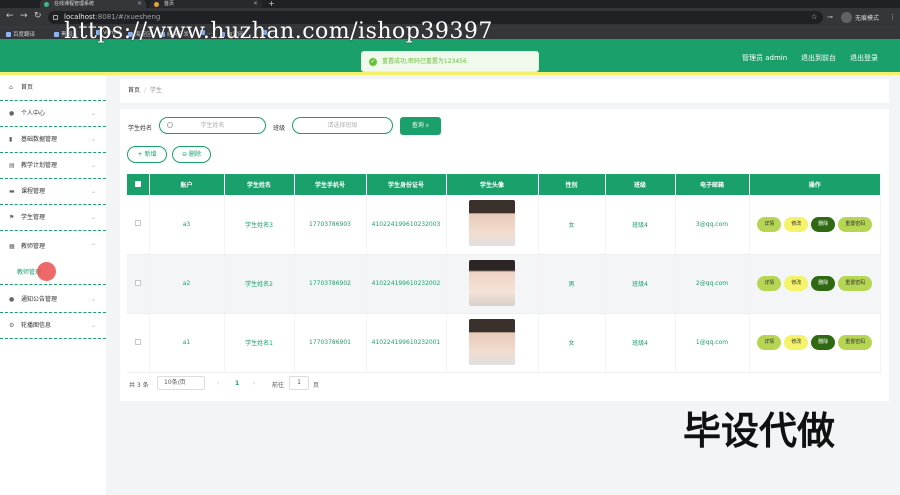 The image size is (900, 495). Describe the element at coordinates (12, 113) in the screenshot. I see `user-icon: ●` at that location.